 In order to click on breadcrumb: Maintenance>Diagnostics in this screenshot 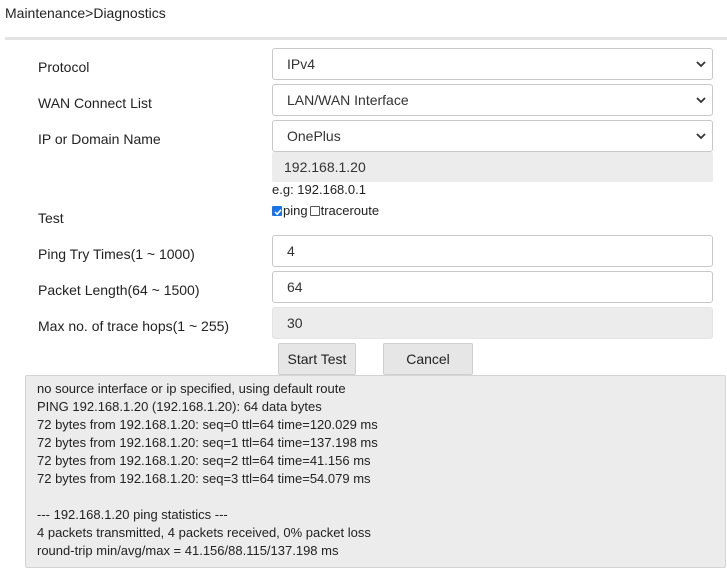, I will do `click(85, 13)`.